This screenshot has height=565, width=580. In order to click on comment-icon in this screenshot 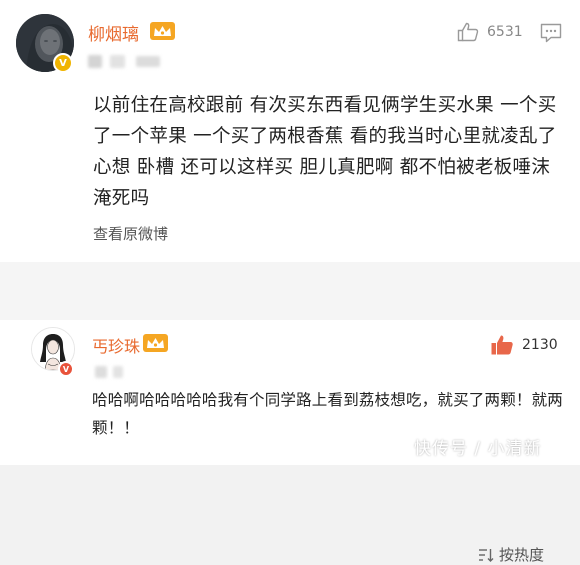, I will do `click(551, 33)`.